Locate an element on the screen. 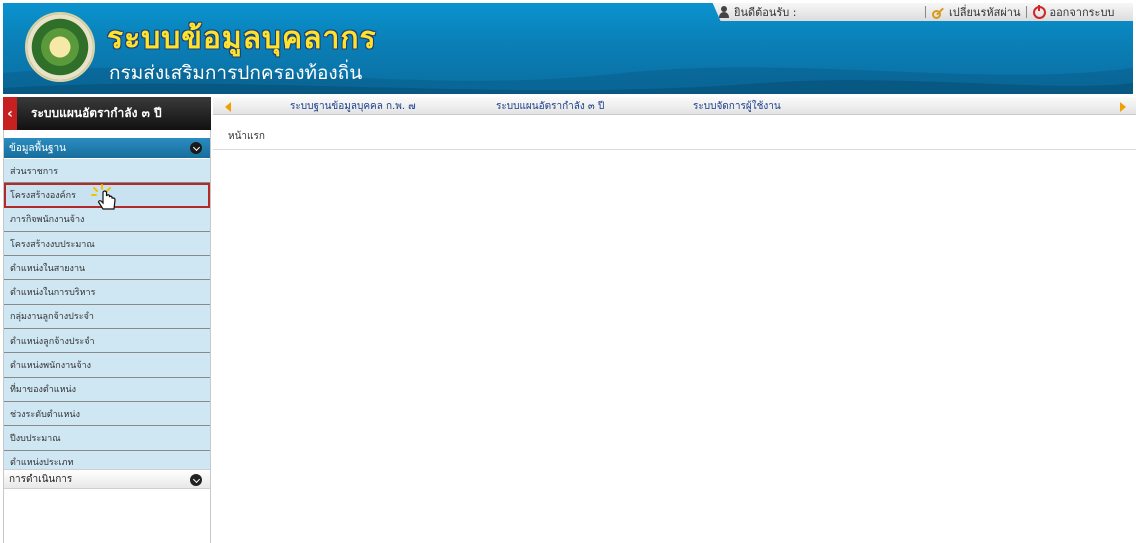  arrow-left-icon is located at coordinates (228, 107).